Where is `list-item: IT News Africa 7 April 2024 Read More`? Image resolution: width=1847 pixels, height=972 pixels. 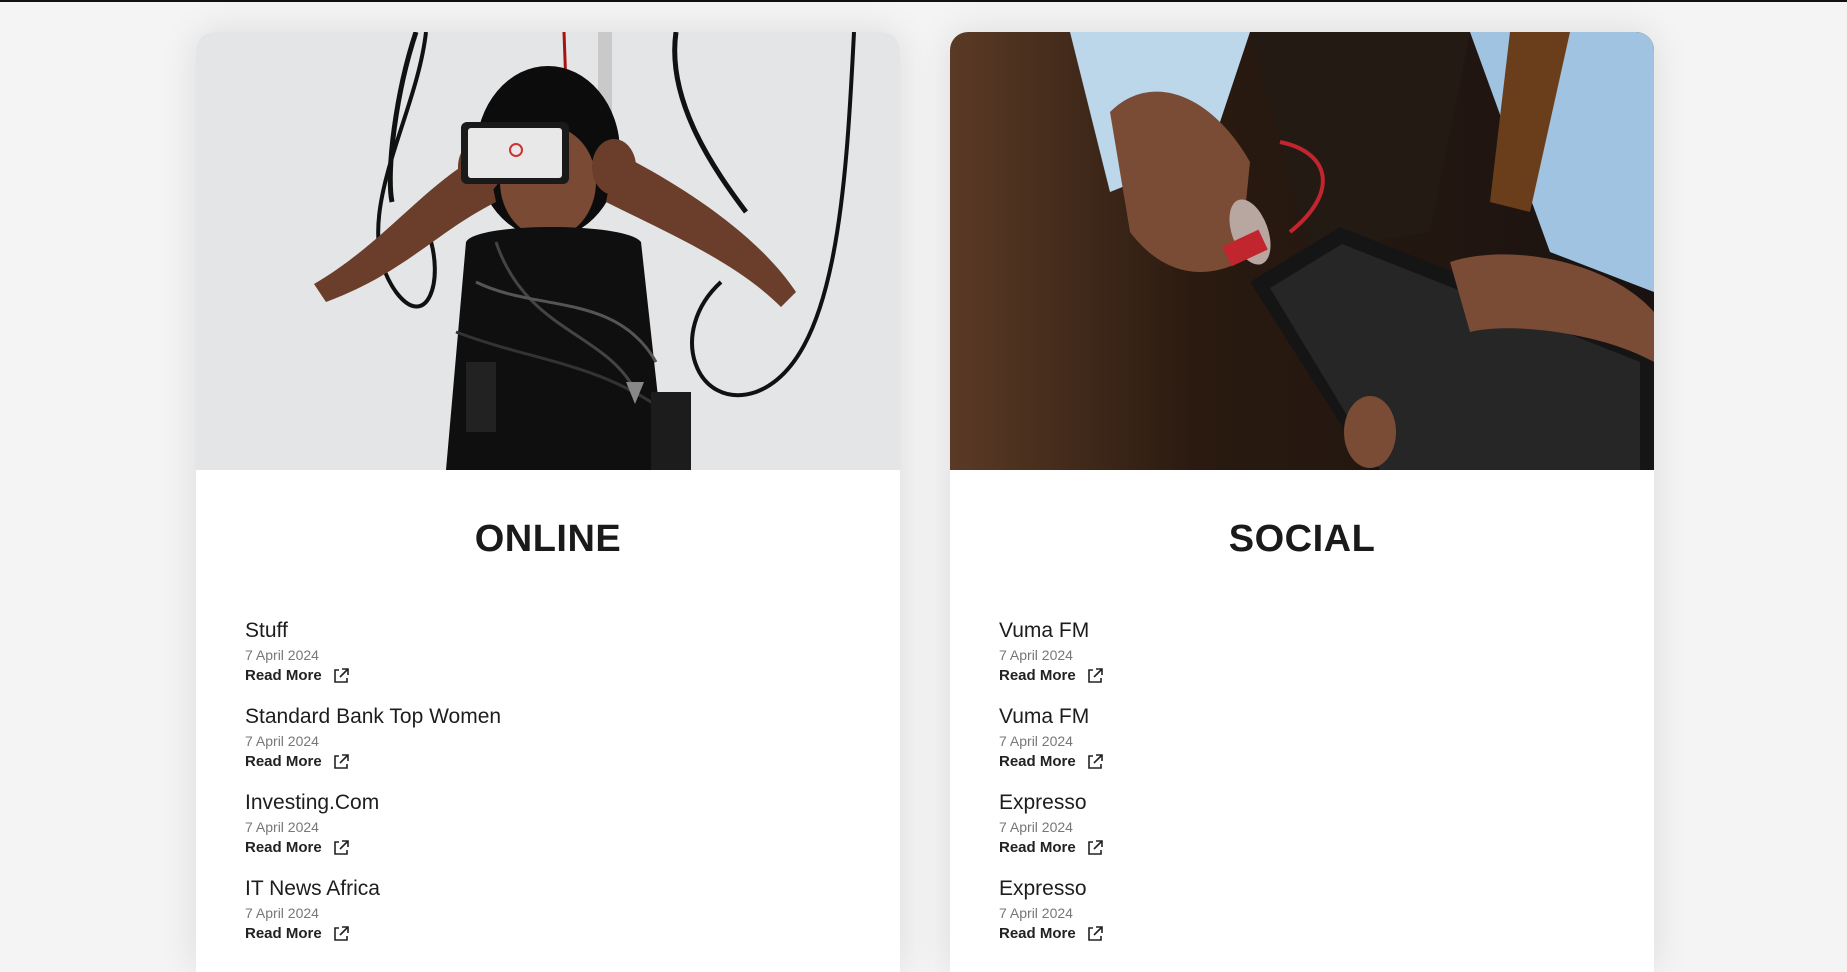 list-item: IT News Africa 7 April 2024 Read More is located at coordinates (552, 919).